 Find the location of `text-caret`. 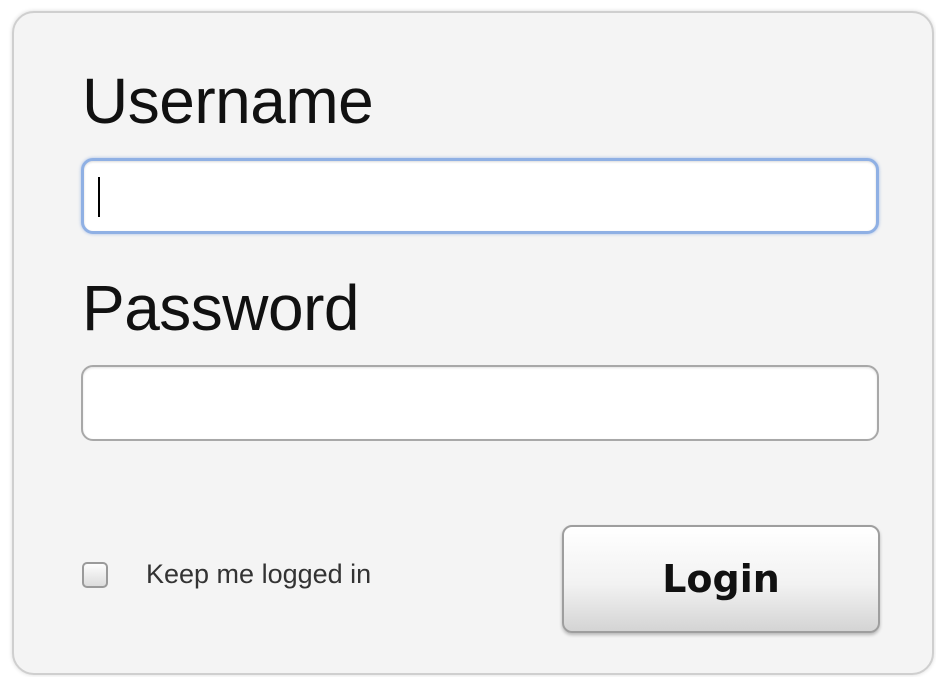

text-caret is located at coordinates (99, 197).